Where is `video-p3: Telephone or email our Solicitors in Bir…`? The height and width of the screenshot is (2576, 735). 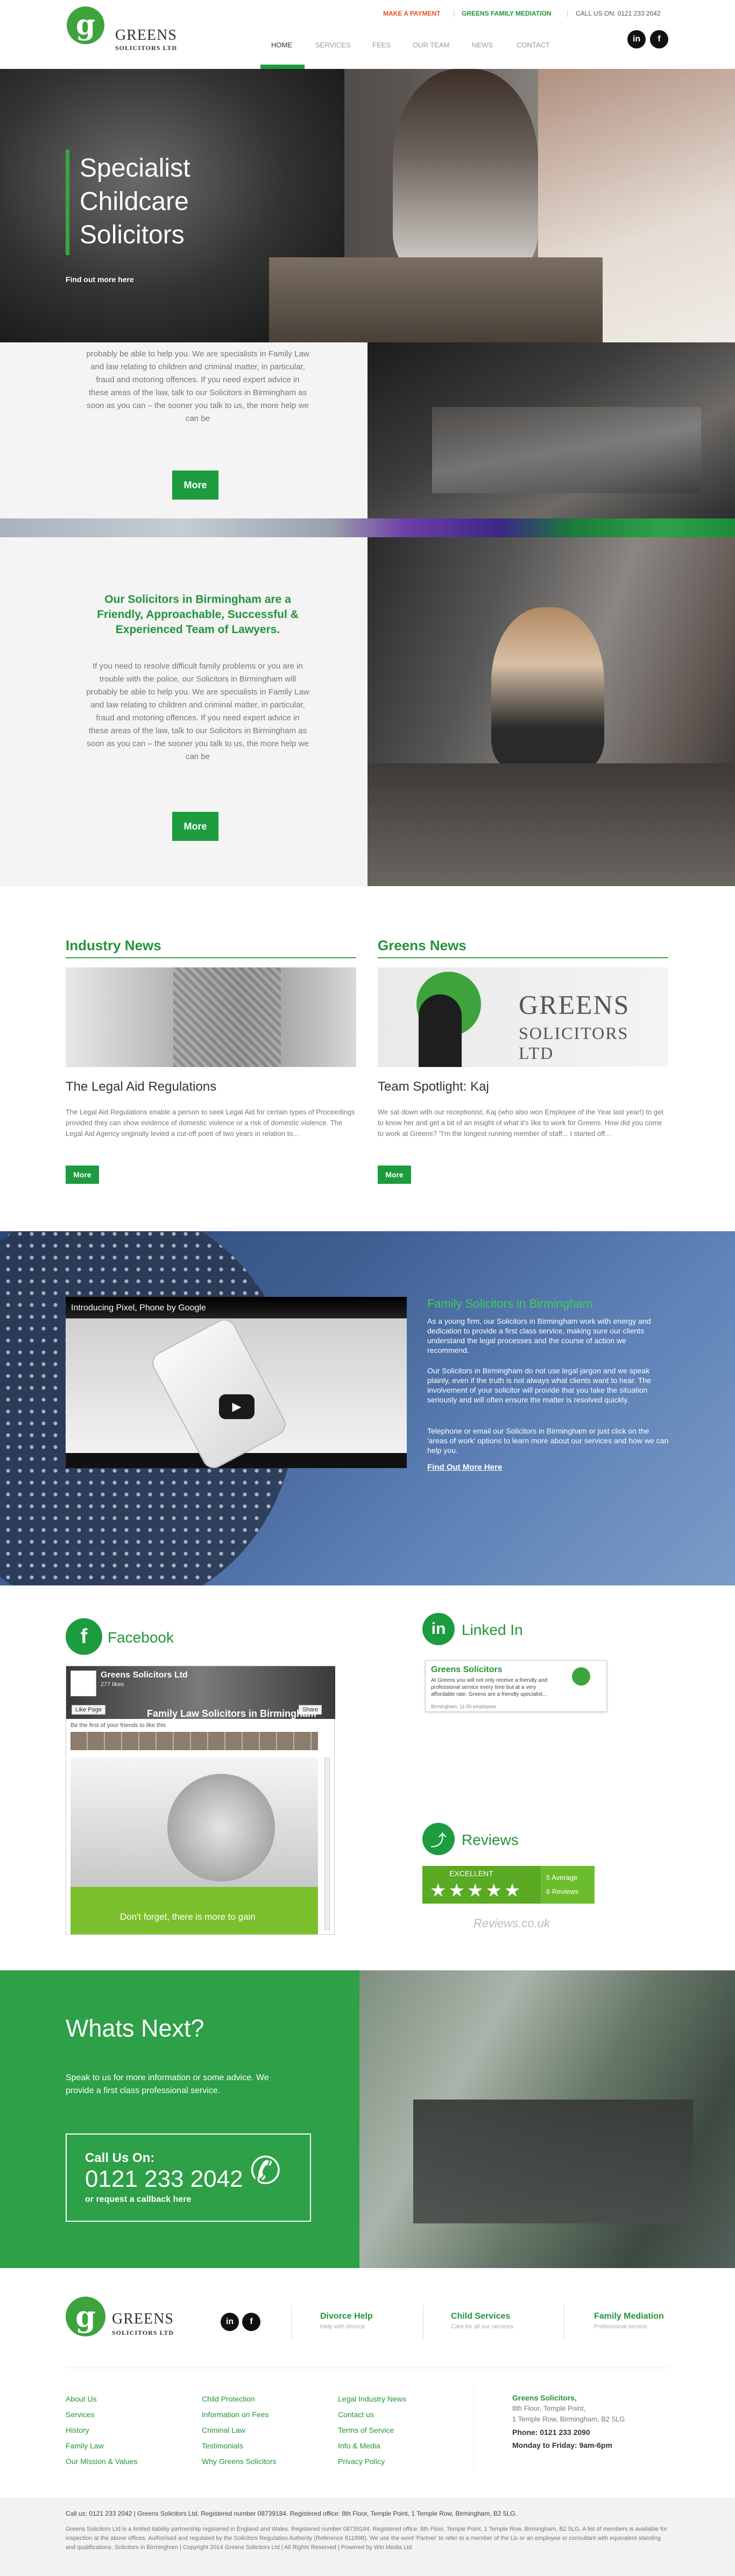 video-p3: Telephone or email our Solicitors in Bir… is located at coordinates (548, 1441).